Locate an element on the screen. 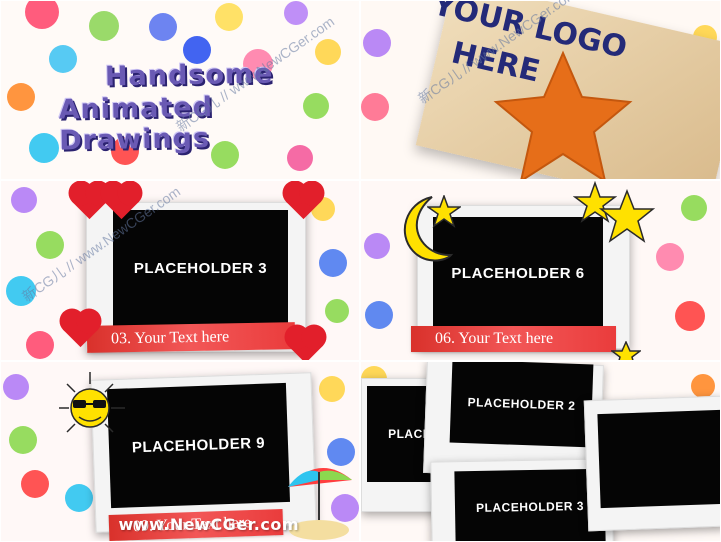 Image resolution: width=721 pixels, height=542 pixels. placeholder-2: PLACEHOLDER 2 is located at coordinates (521, 405).